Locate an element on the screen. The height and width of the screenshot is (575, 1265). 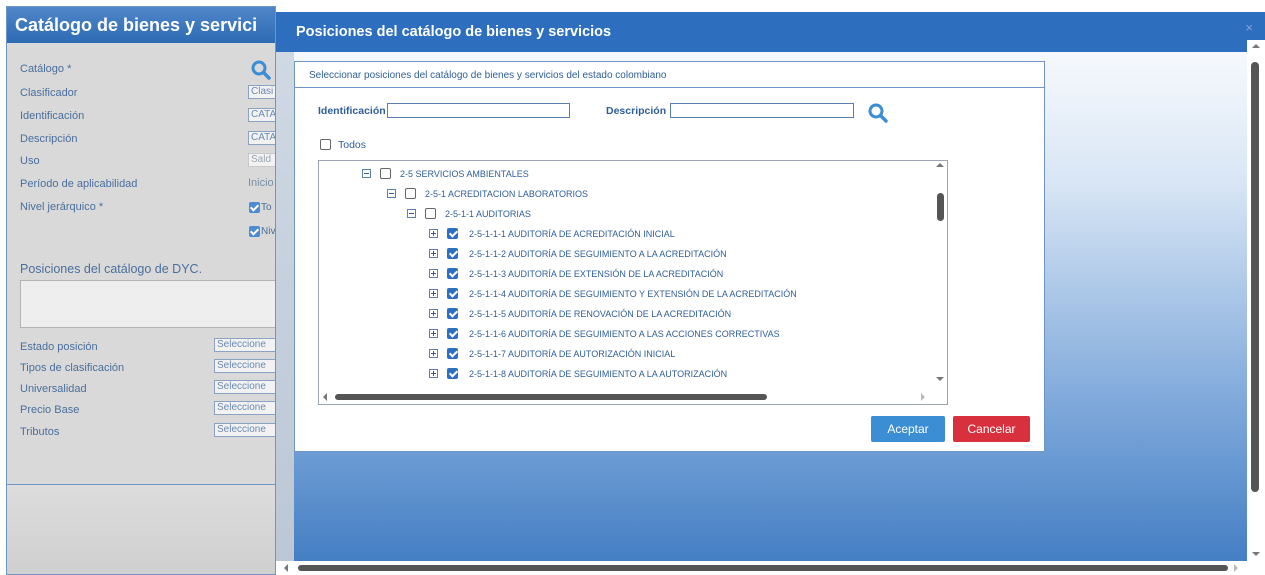
clasificador-field: Clasi is located at coordinates (261, 92).